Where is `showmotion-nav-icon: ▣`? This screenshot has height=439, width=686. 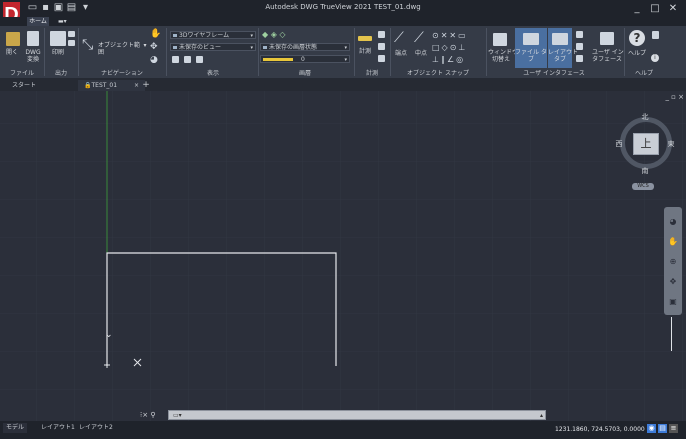 showmotion-nav-icon: ▣ is located at coordinates (673, 301).